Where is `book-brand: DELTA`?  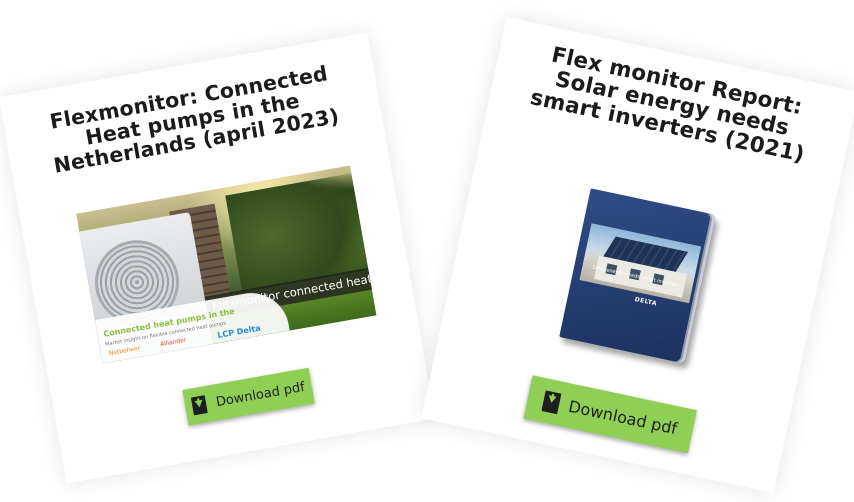 book-brand: DELTA is located at coordinates (645, 301).